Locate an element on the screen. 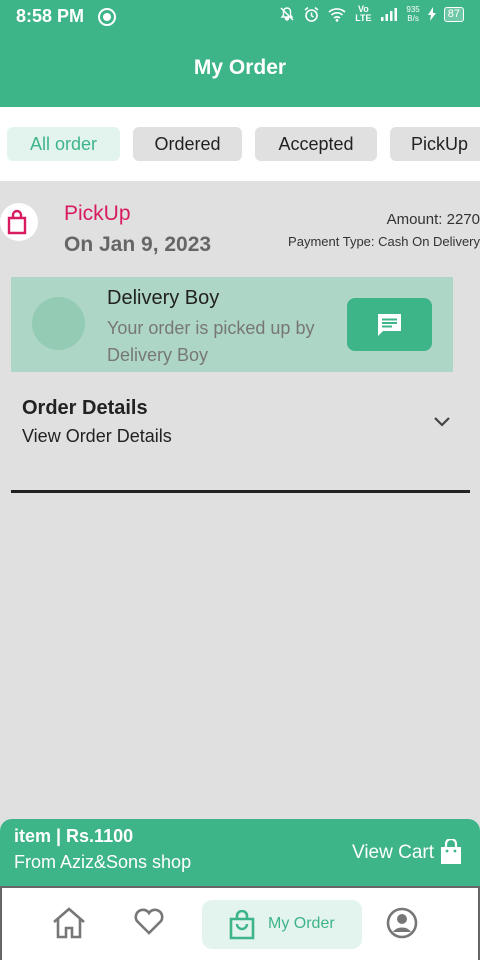 This screenshot has height=960, width=480. view-cart-button: View Cart is located at coordinates (393, 853).